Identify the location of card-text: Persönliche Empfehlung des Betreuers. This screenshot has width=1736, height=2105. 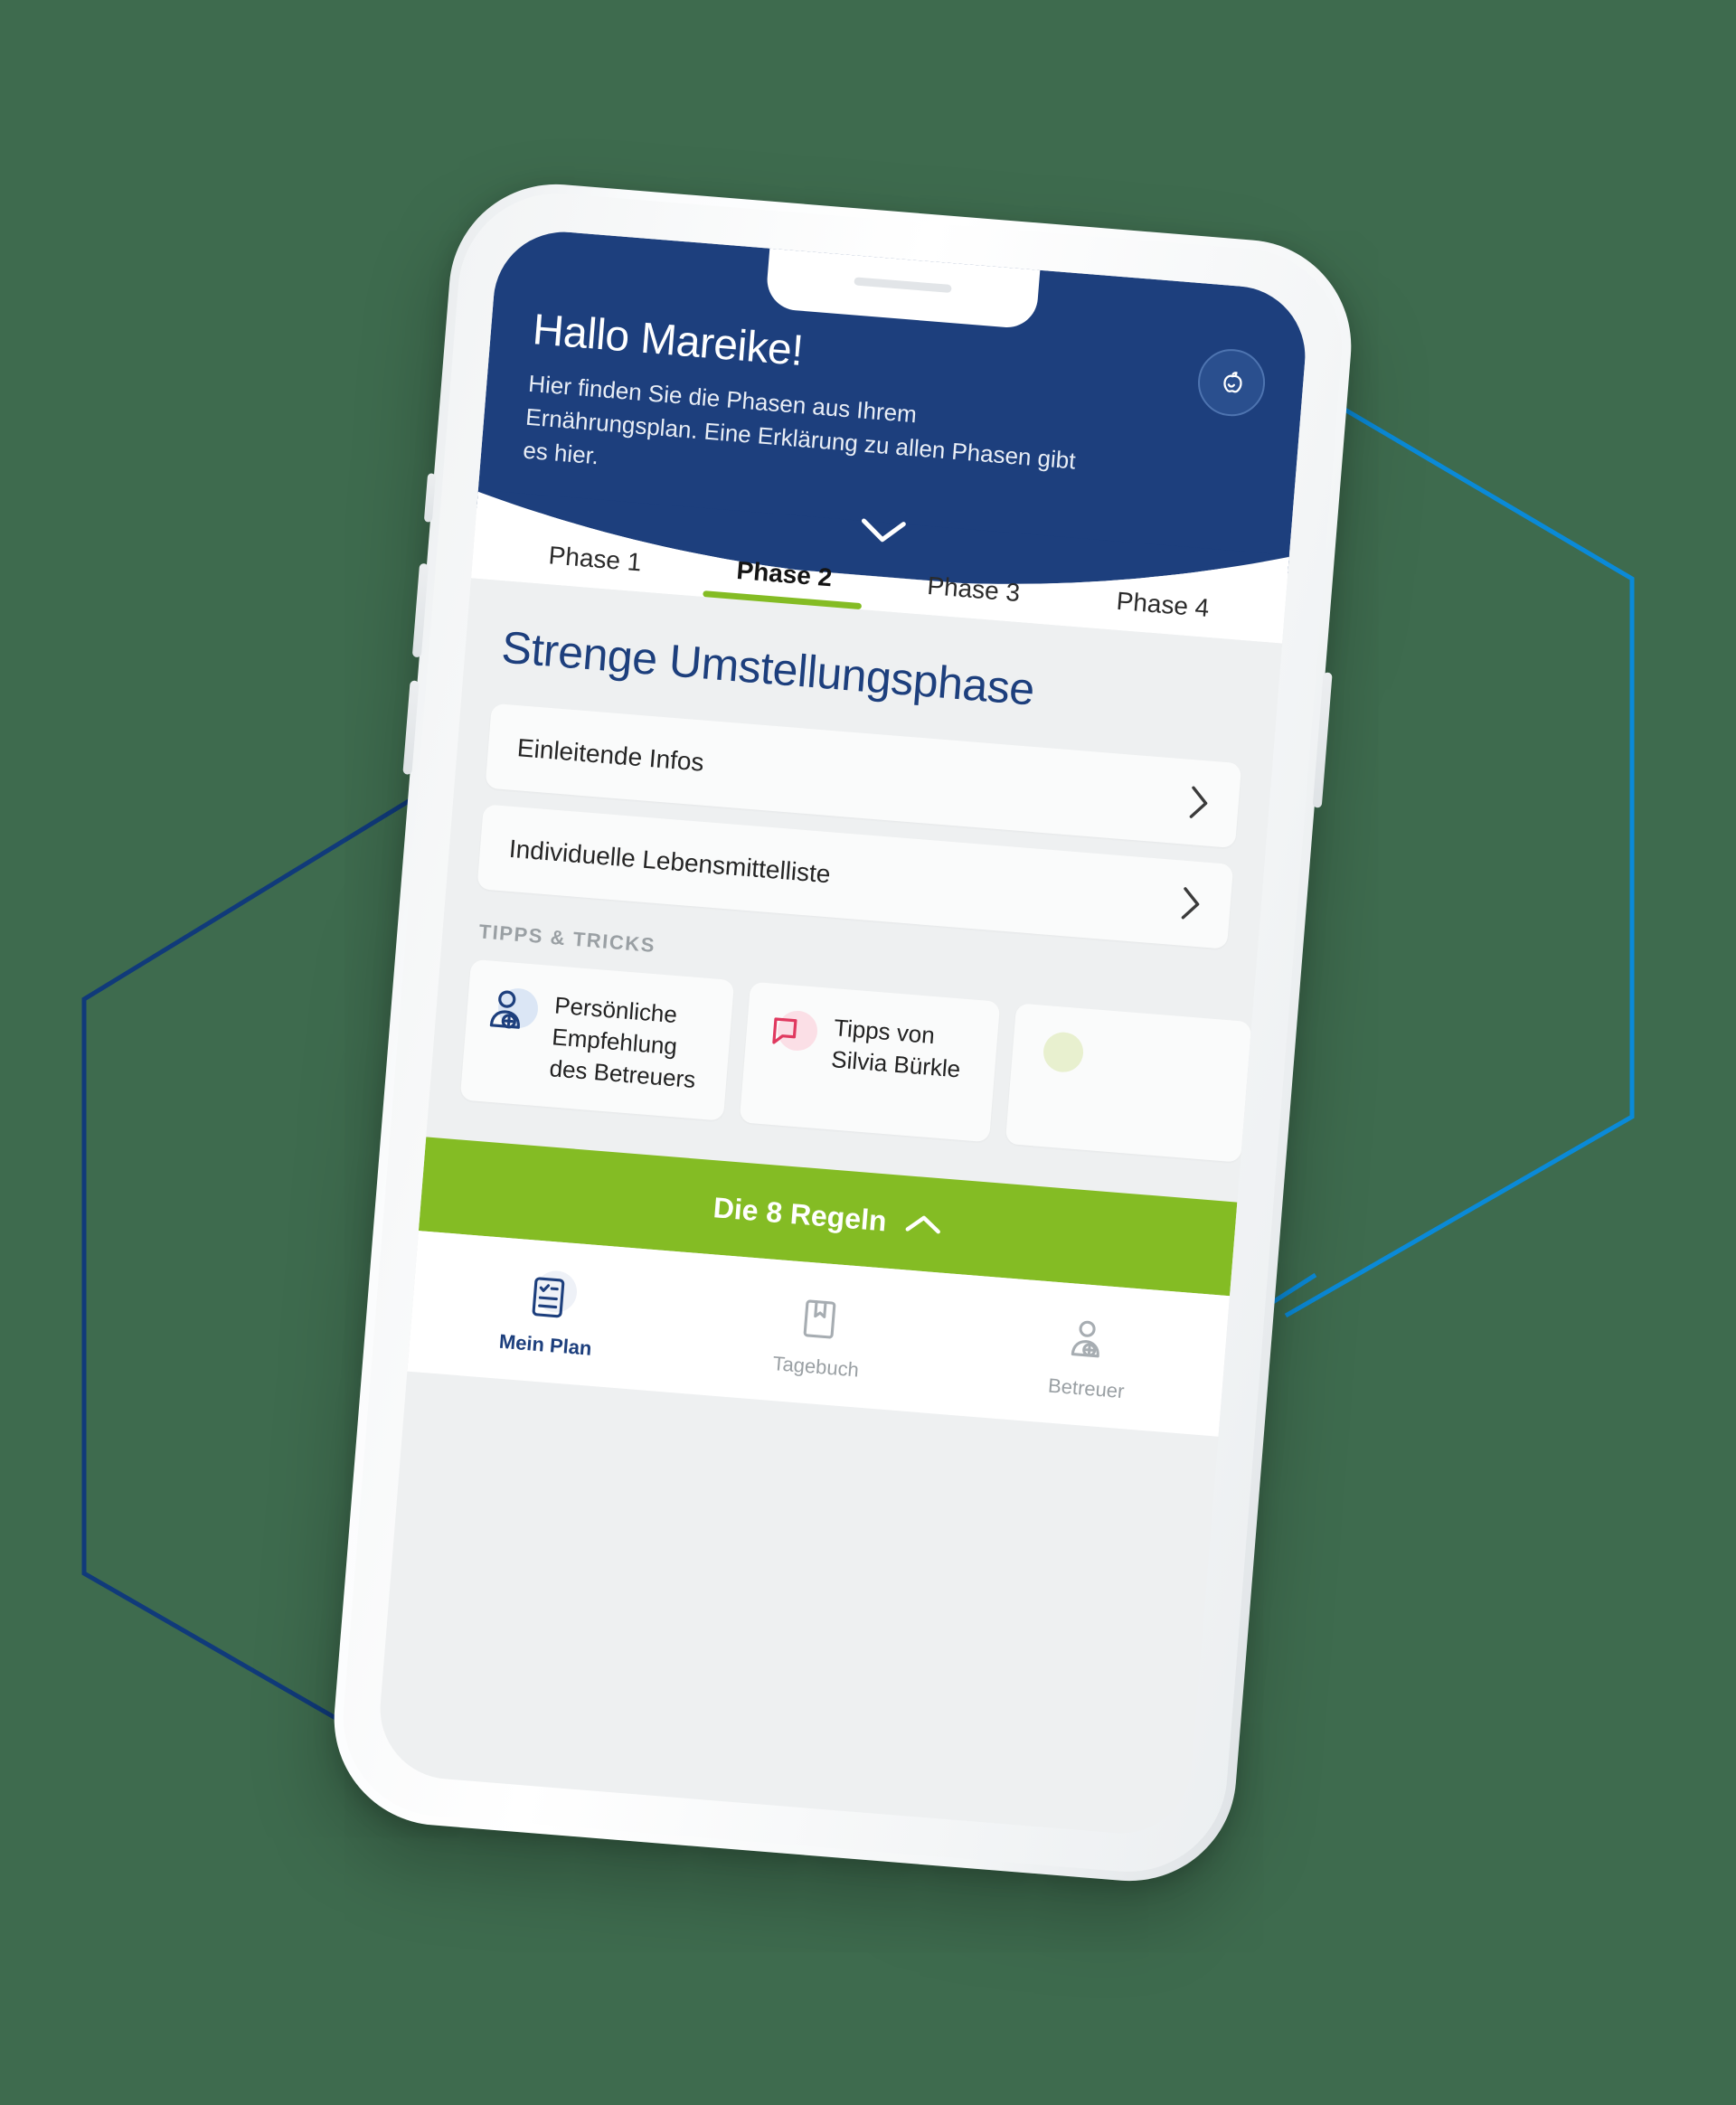
(623, 1042).